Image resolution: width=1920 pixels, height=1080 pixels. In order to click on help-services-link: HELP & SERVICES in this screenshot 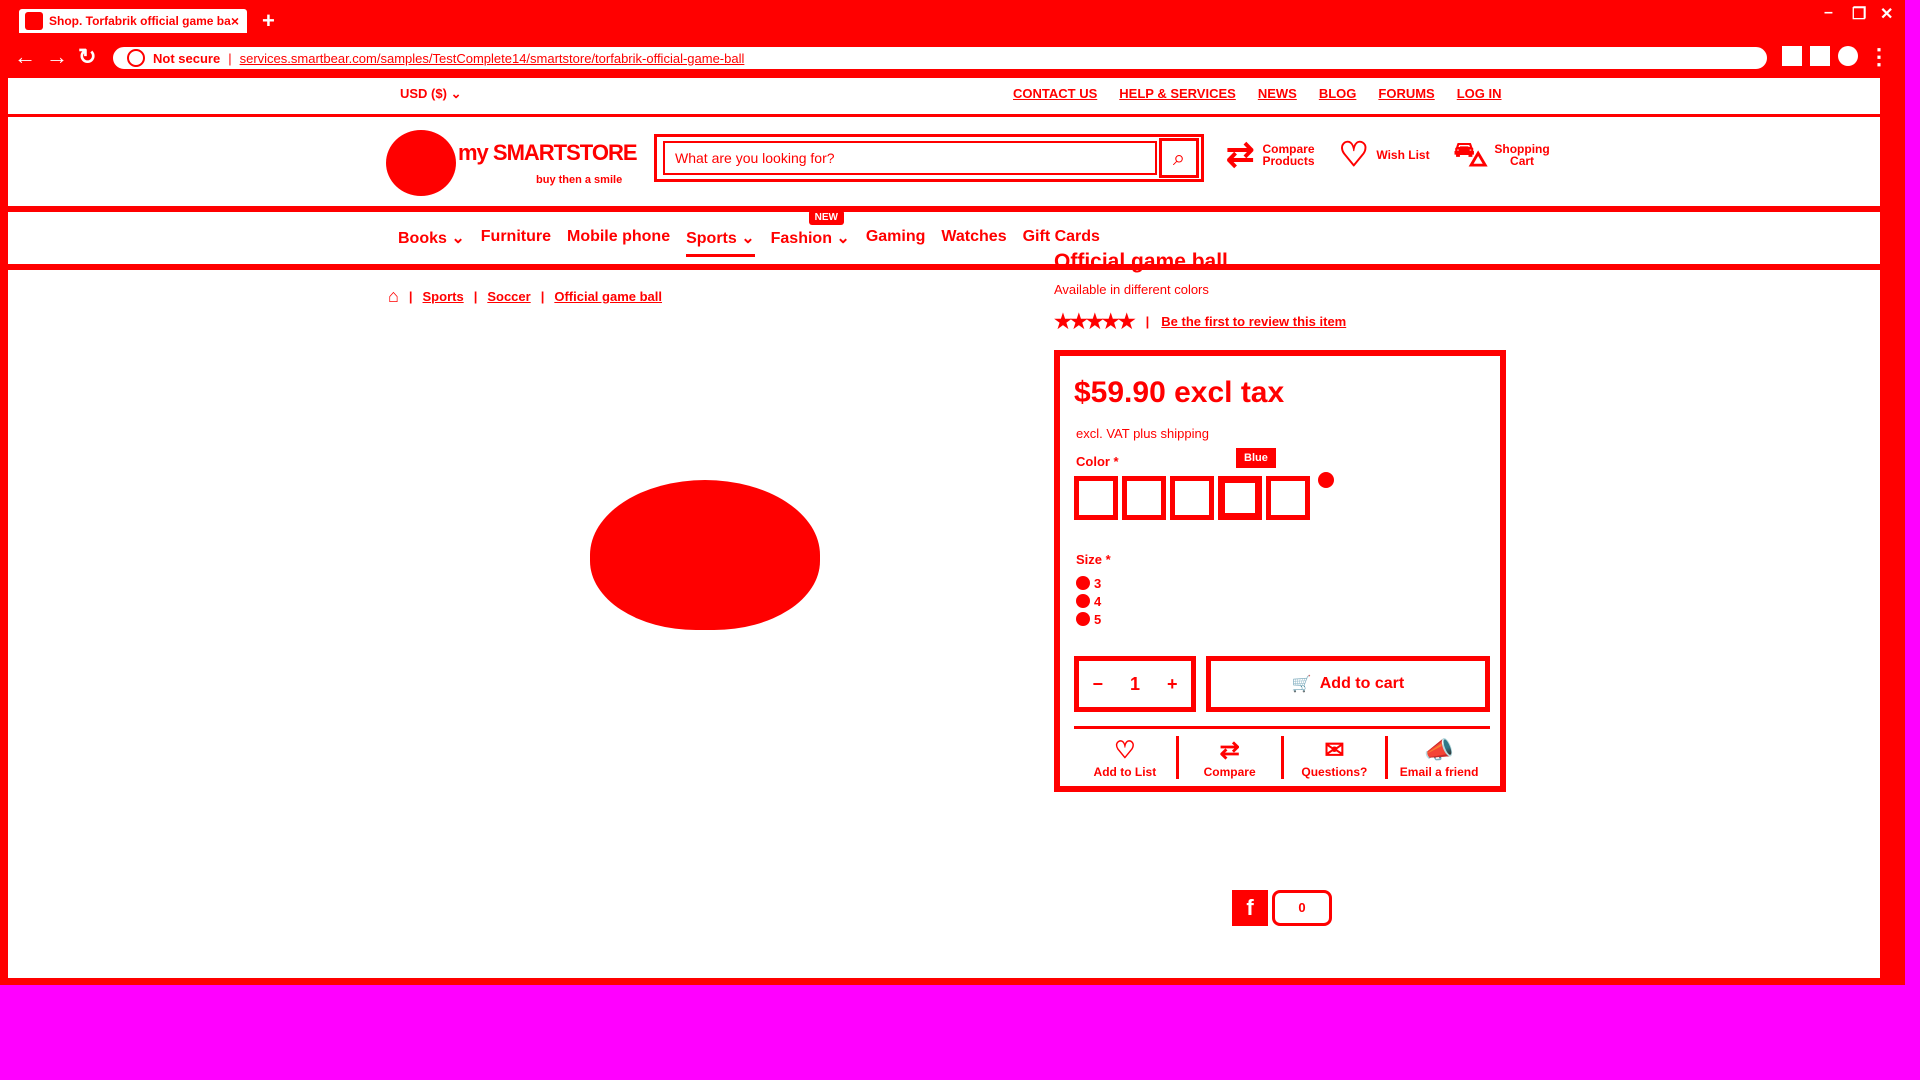, I will do `click(1177, 93)`.